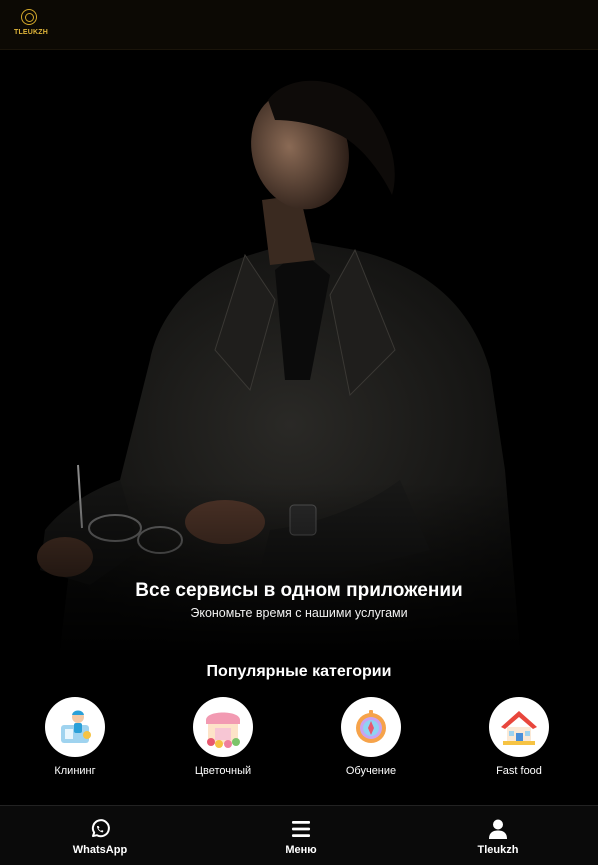 This screenshot has height=865, width=598. I want to click on nav-whatsapp: WhatsApp, so click(100, 837).